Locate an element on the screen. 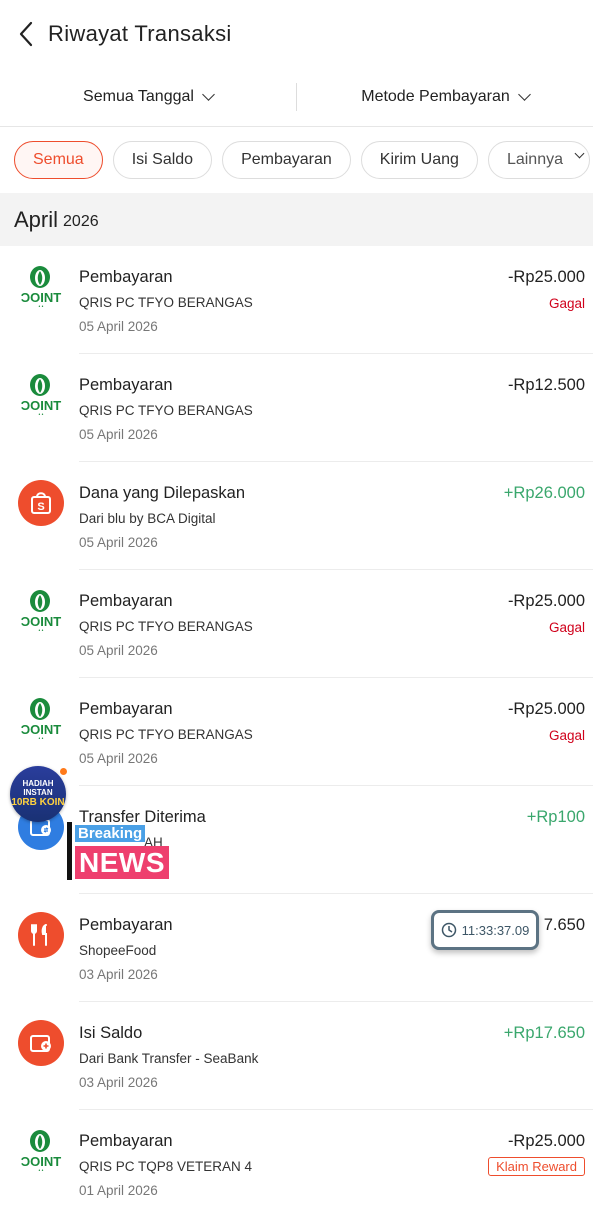  transaction-amount: +Rp17.650 is located at coordinates (544, 1033).